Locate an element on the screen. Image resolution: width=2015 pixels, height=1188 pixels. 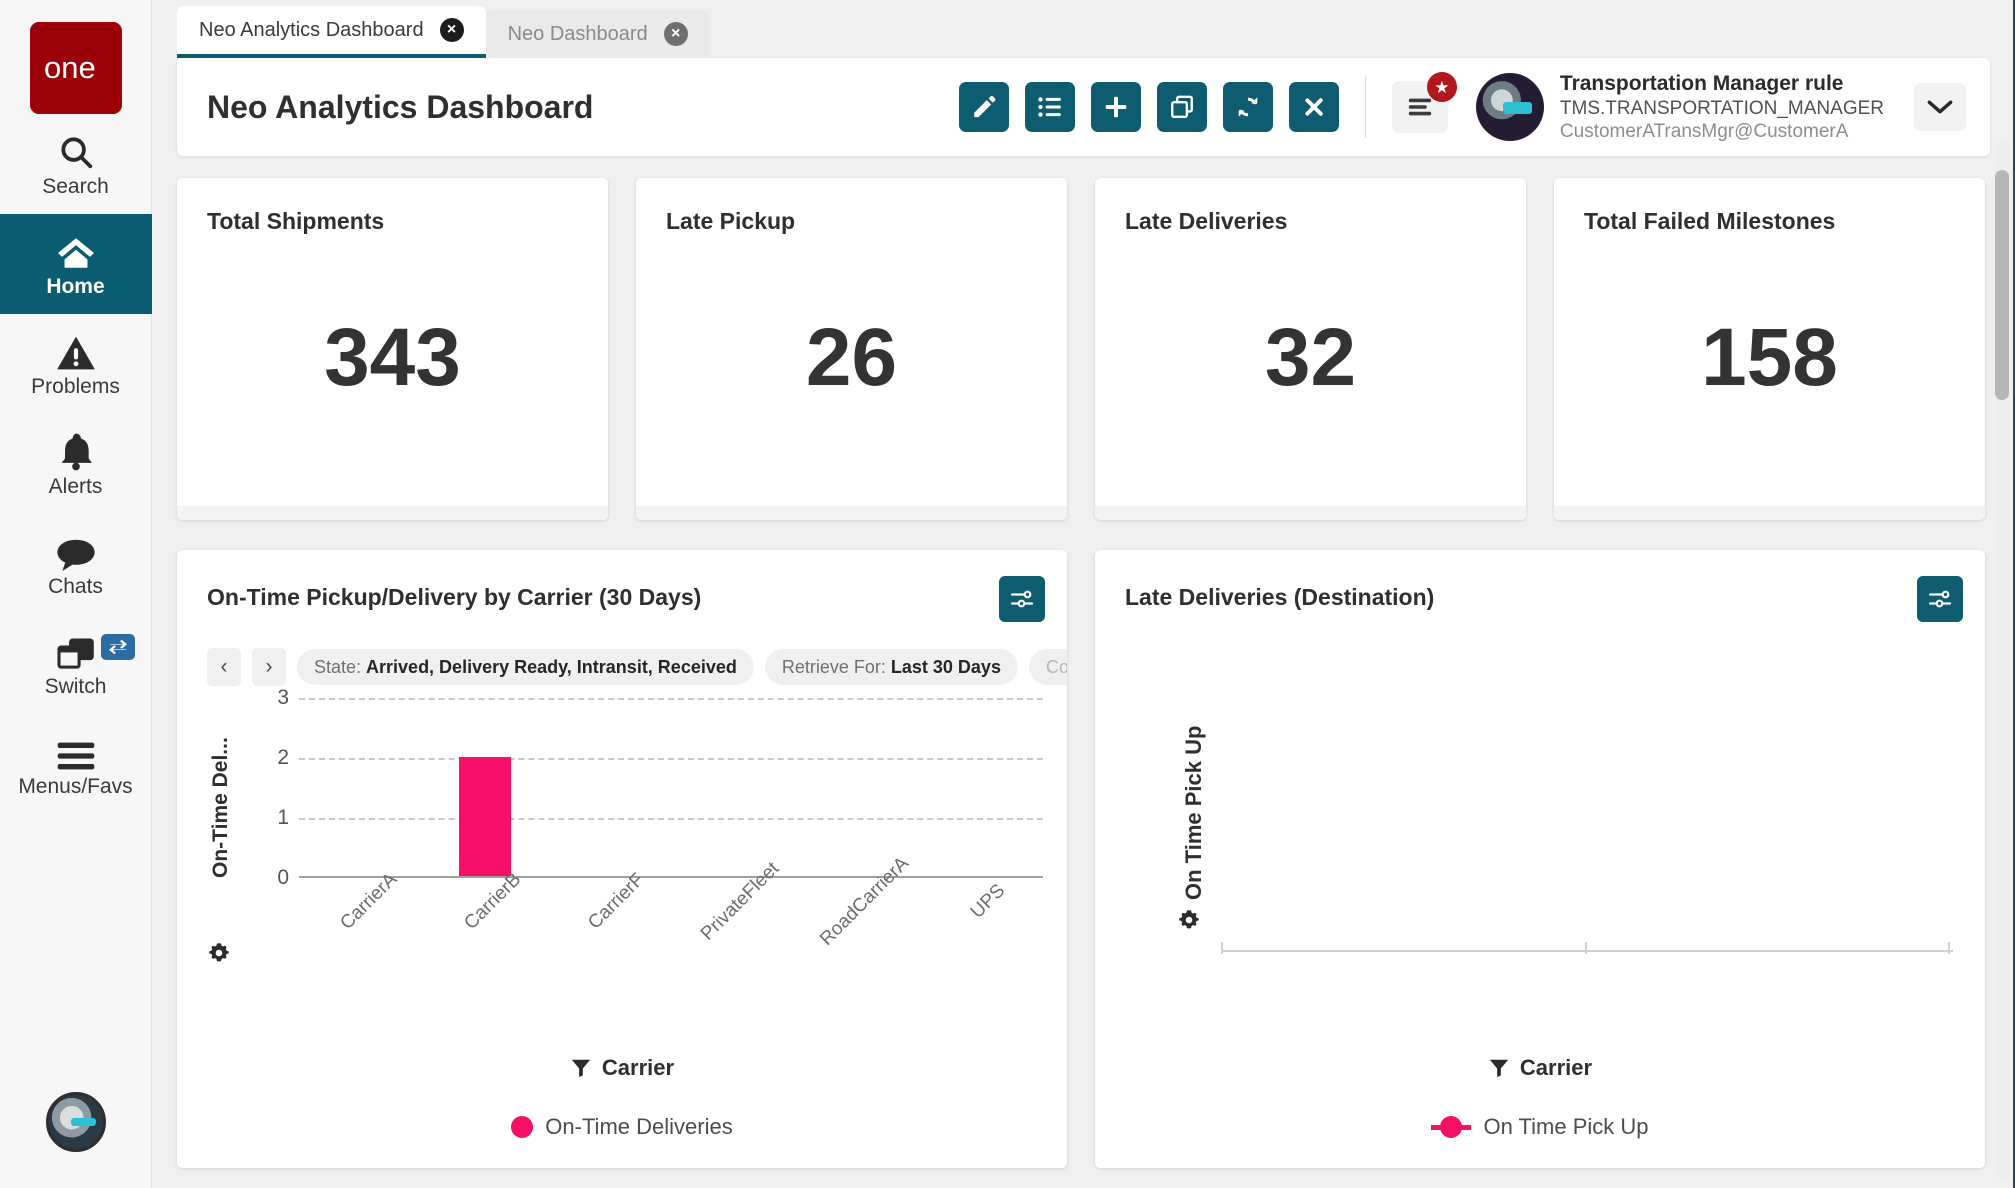
line-chart-plot: On Time Pick Up is located at coordinates (1544, 860).